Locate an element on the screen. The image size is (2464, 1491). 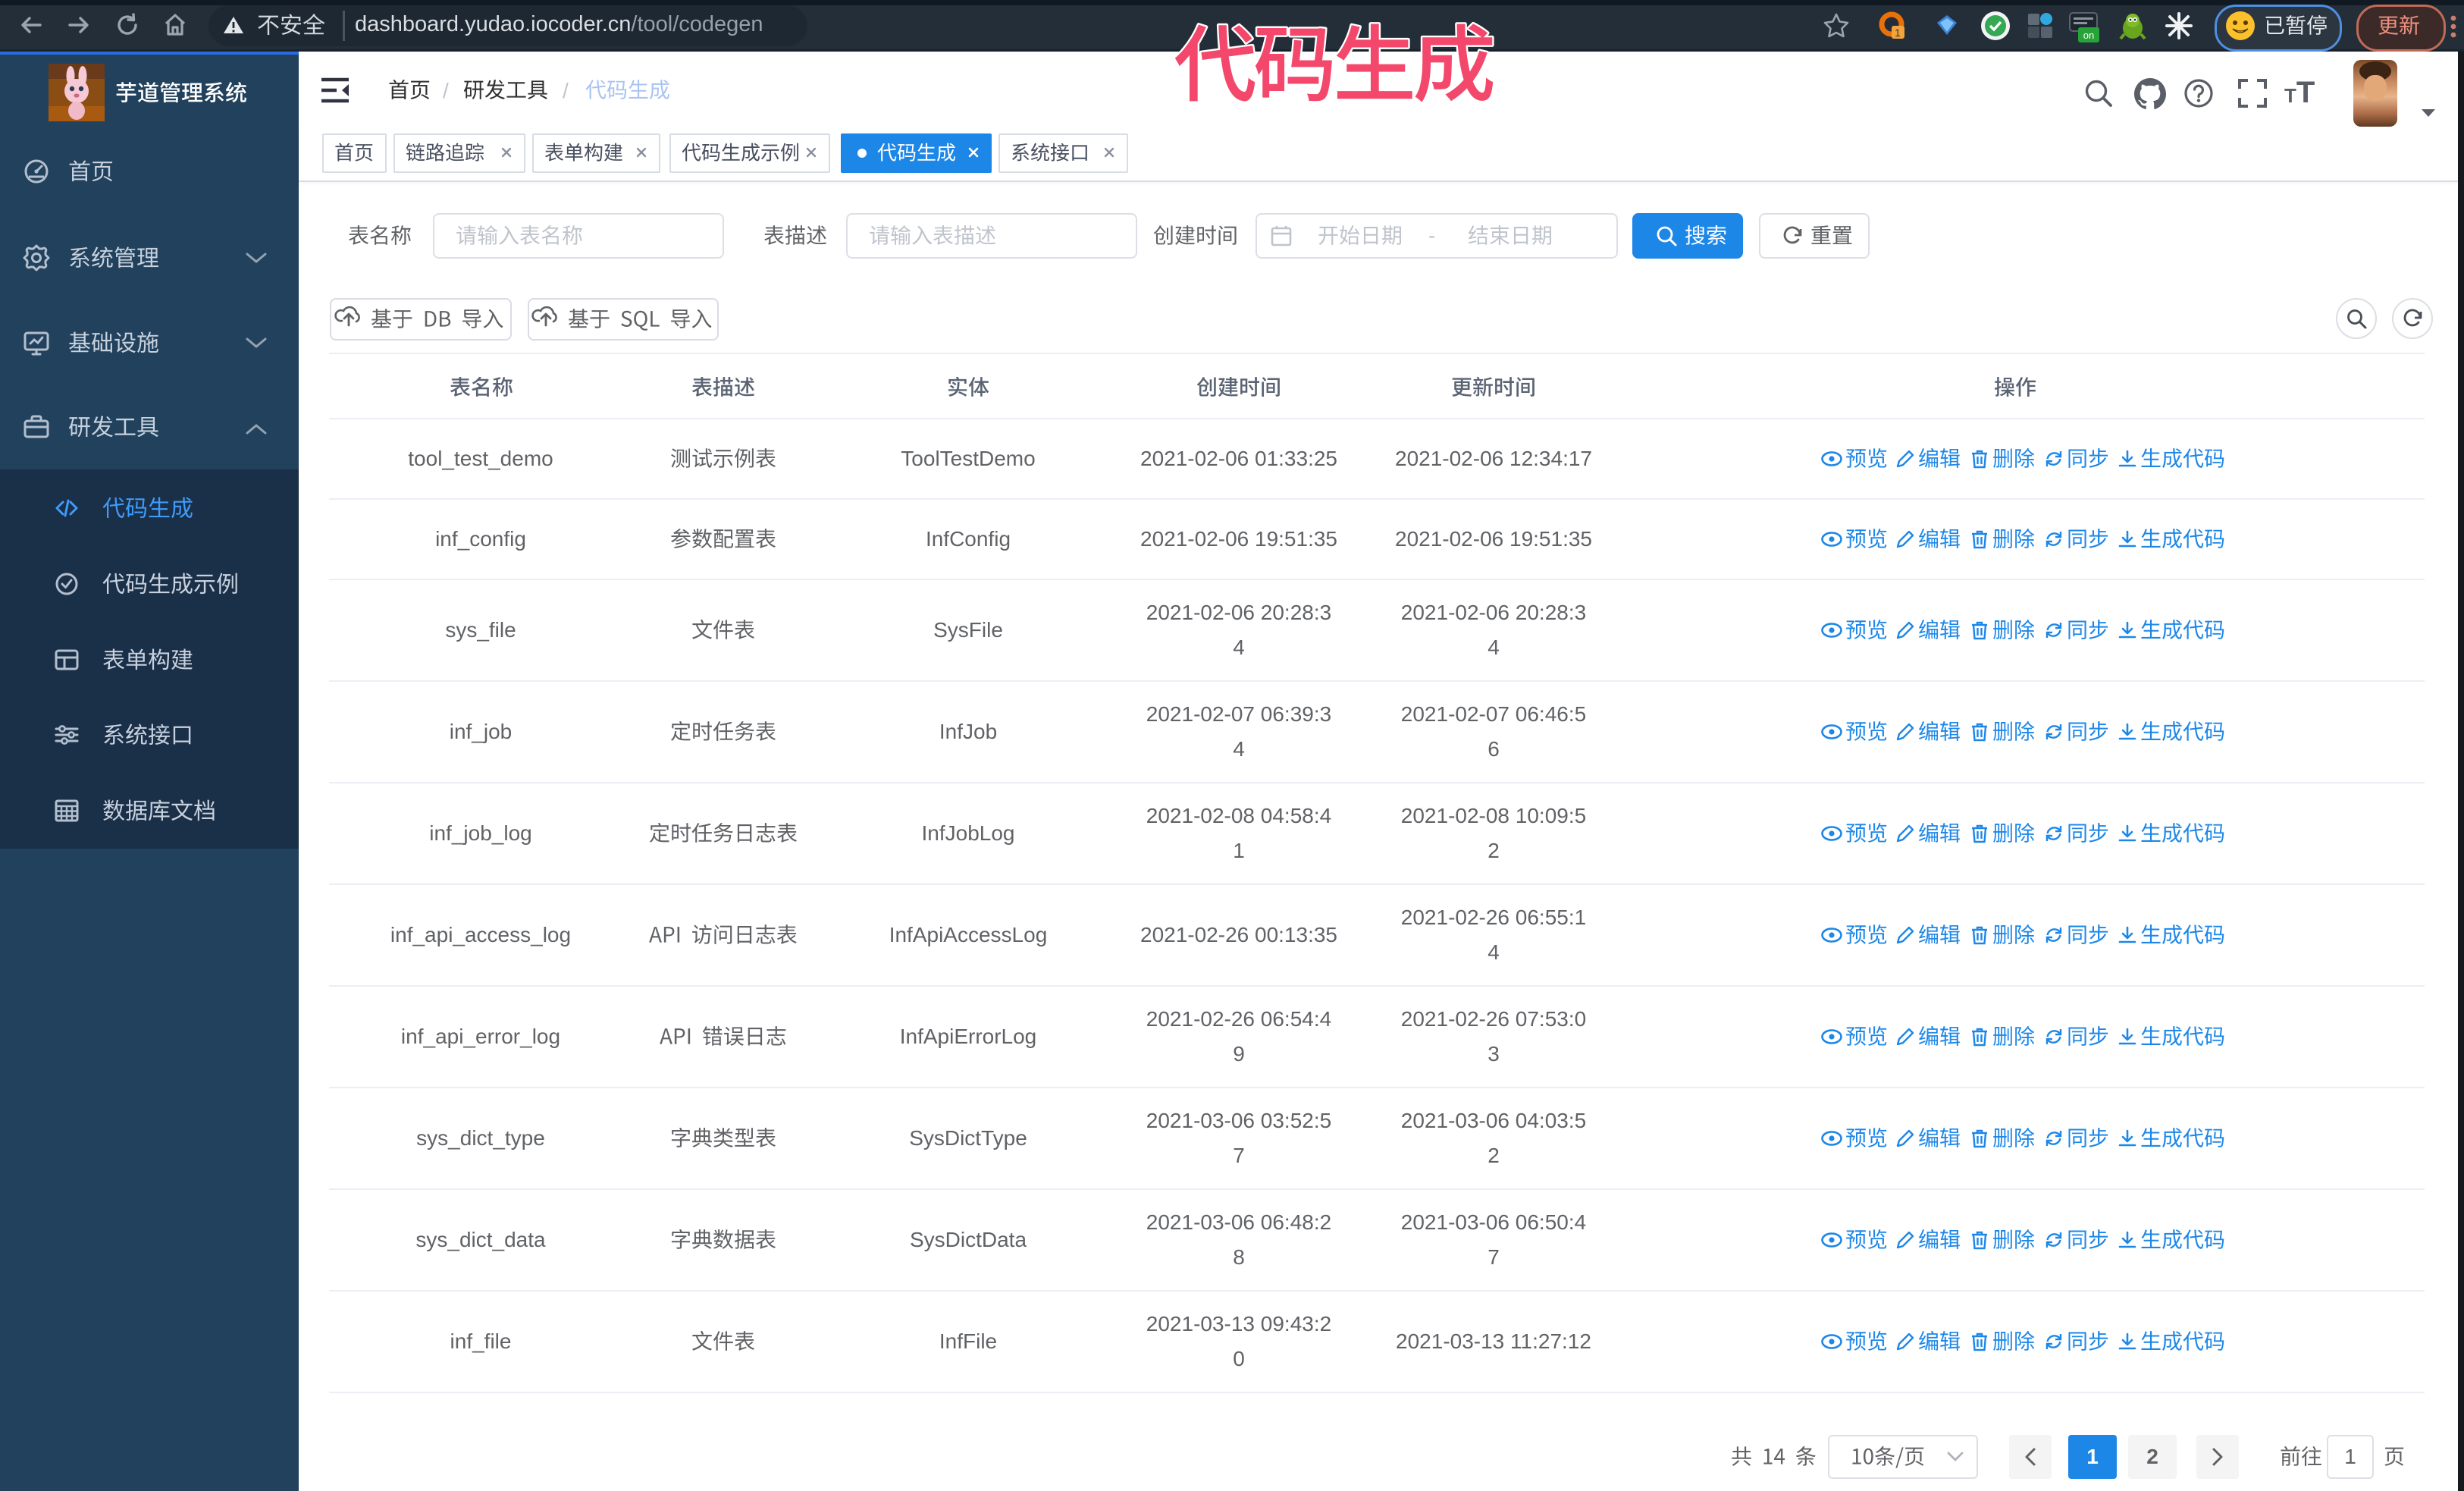
svg-text: 1 is located at coordinates (1898, 33).